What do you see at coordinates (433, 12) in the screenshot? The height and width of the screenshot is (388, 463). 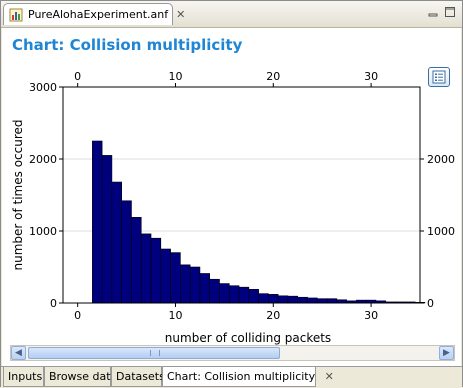 I see `minimize-button` at bounding box center [433, 12].